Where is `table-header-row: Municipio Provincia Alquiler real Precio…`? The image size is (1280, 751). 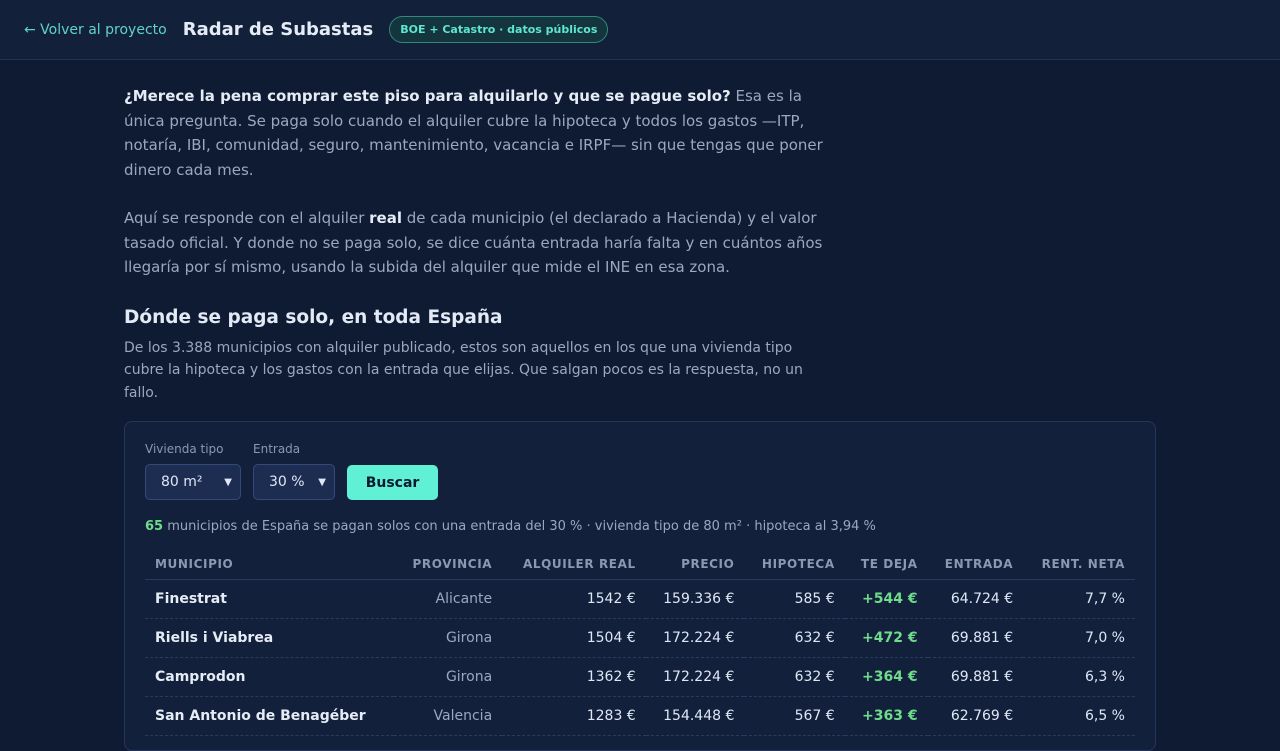
table-header-row: Municipio Provincia Alquiler real Precio… is located at coordinates (640, 565).